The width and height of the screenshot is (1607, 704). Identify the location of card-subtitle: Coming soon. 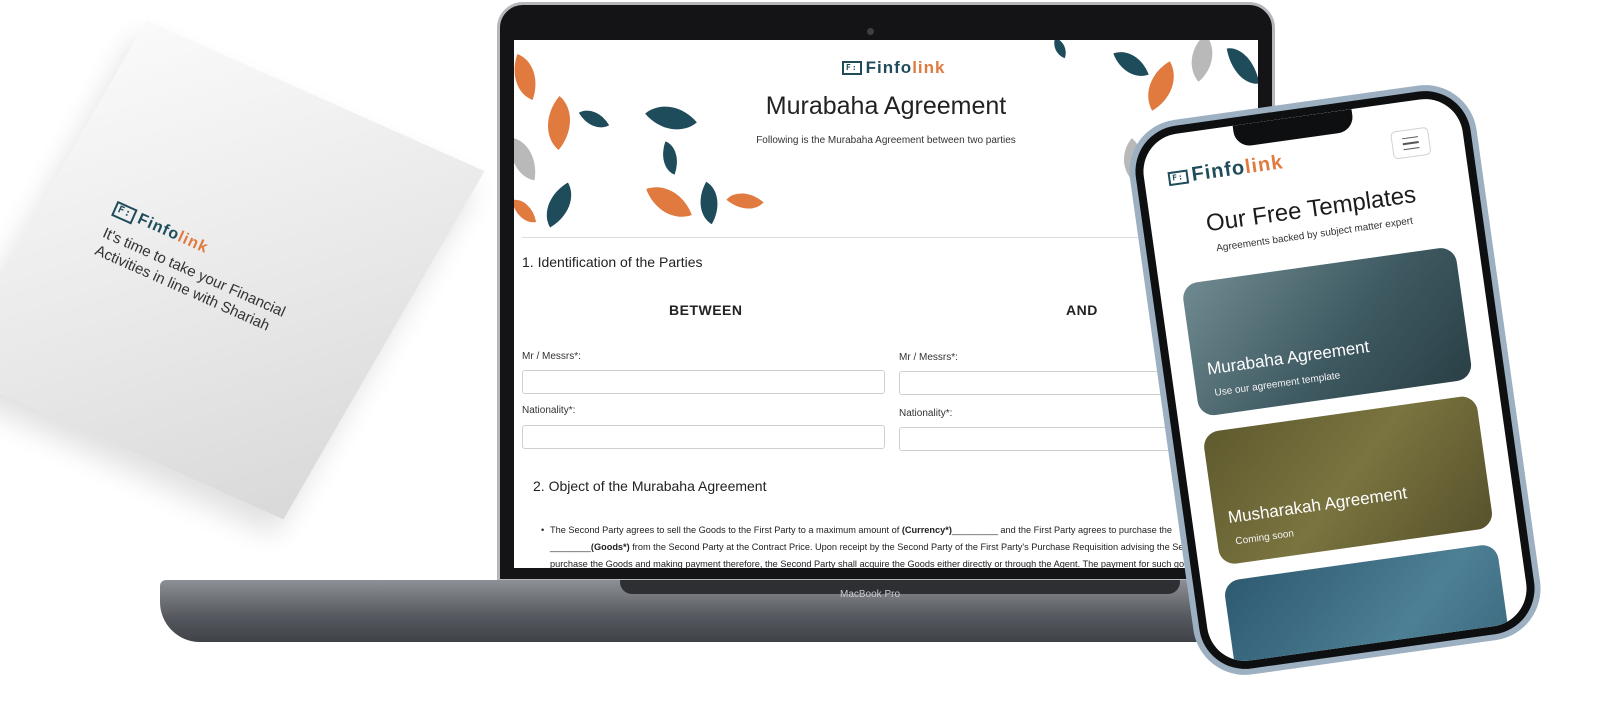
(1264, 538).